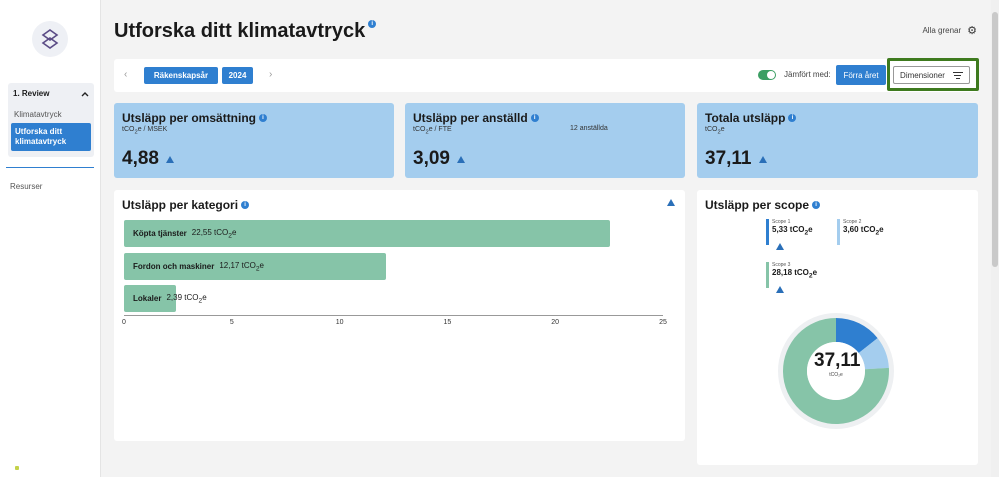 This screenshot has width=999, height=477. I want to click on tick-label: 0, so click(124, 322).